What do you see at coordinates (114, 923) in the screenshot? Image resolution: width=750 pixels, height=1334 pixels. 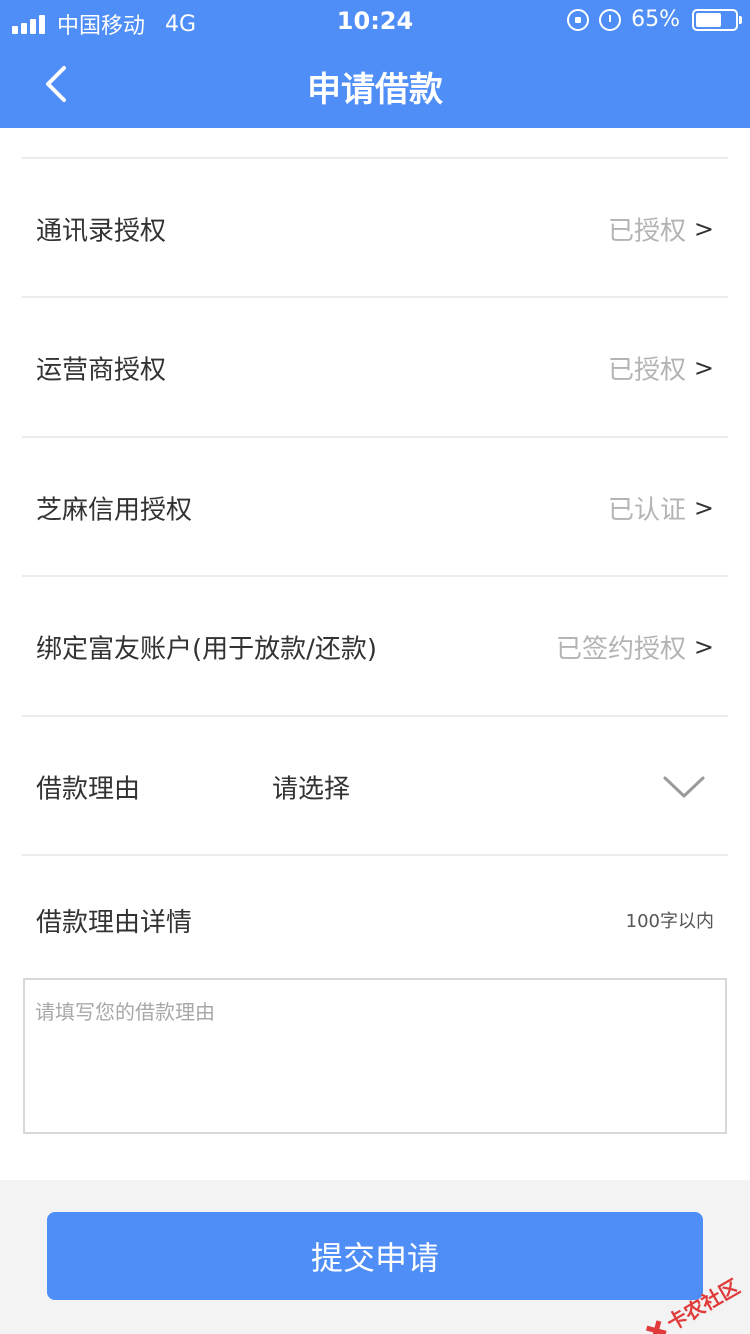 I see `reason-detail-label: 借款理由详情` at bounding box center [114, 923].